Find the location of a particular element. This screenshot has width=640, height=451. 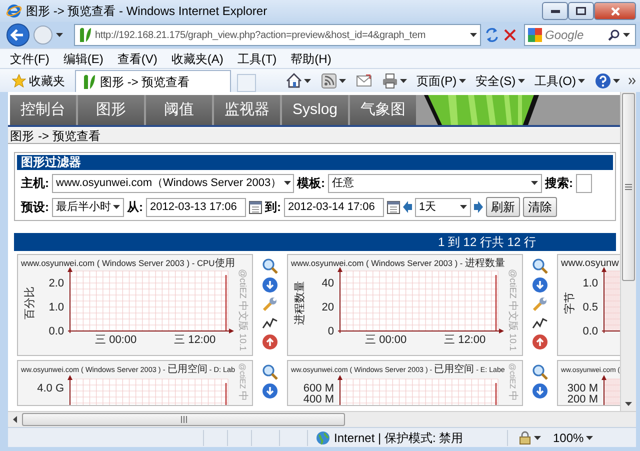

graph-image: www.osyunw 1.0 0.5 0.0 字节 is located at coordinates (588, 305).